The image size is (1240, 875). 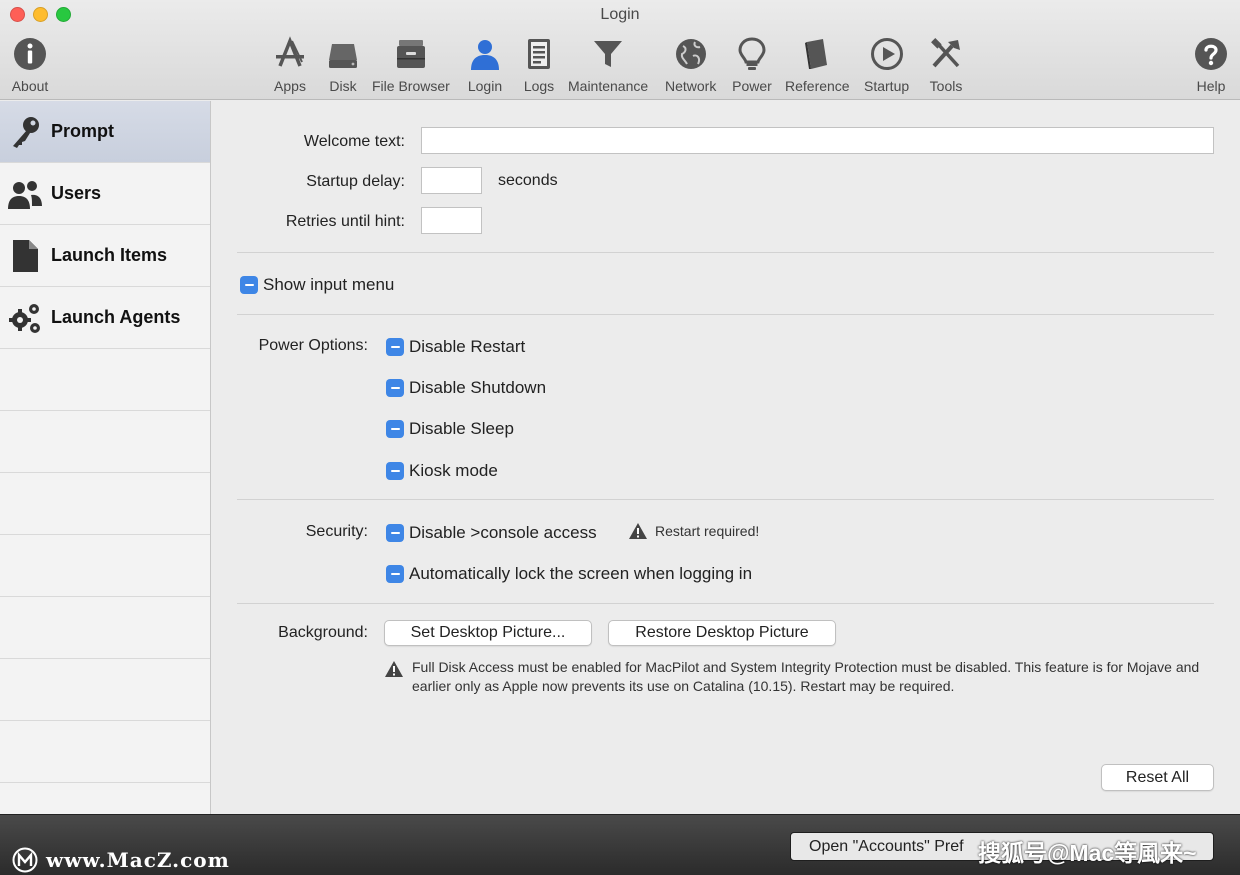 I want to click on checkbox-label: Kiosk mode, so click(x=453, y=470).